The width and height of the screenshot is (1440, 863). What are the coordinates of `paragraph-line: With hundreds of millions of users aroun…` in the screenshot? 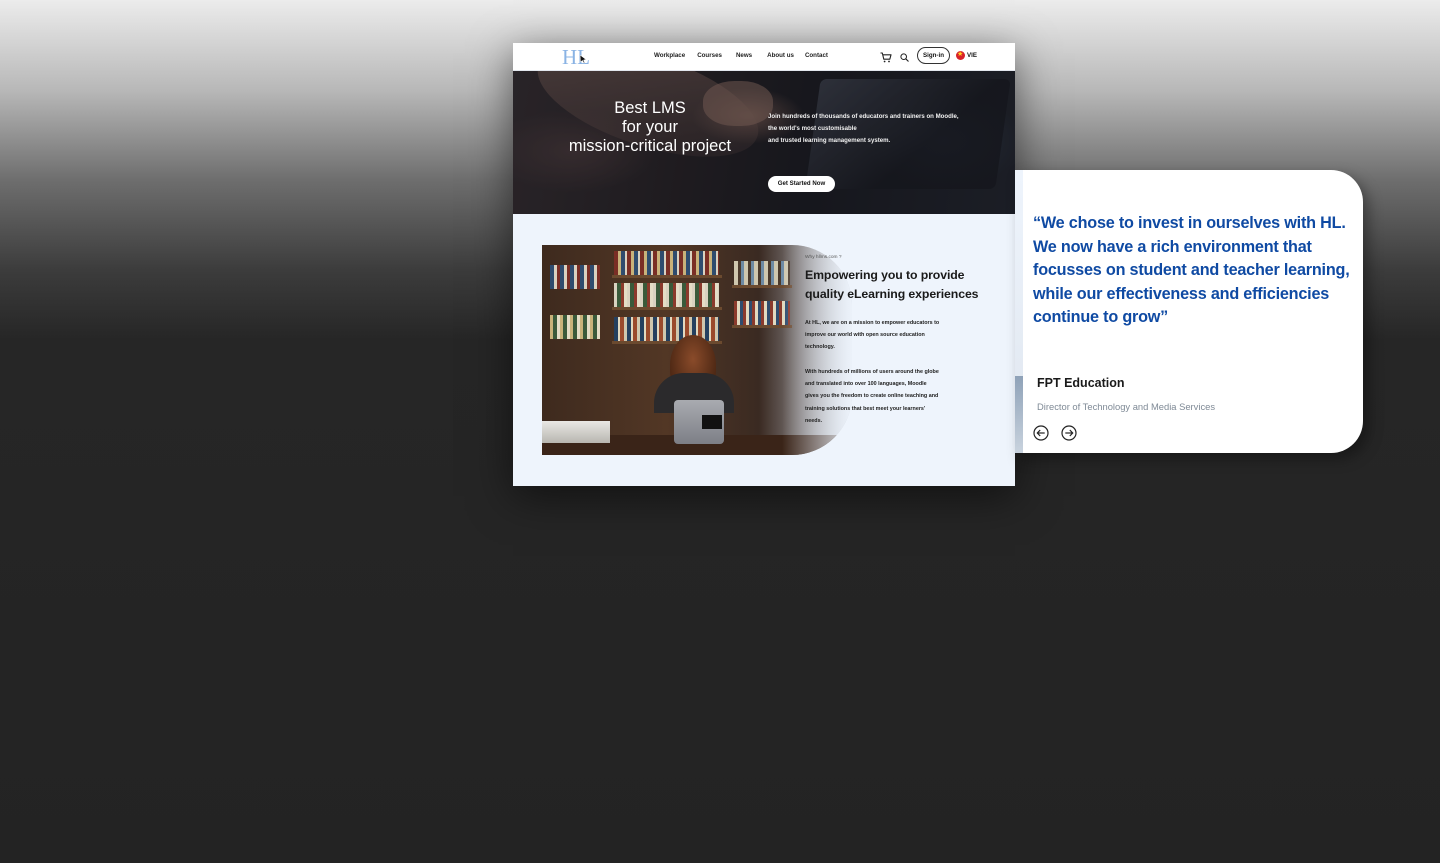 It's located at (872, 372).